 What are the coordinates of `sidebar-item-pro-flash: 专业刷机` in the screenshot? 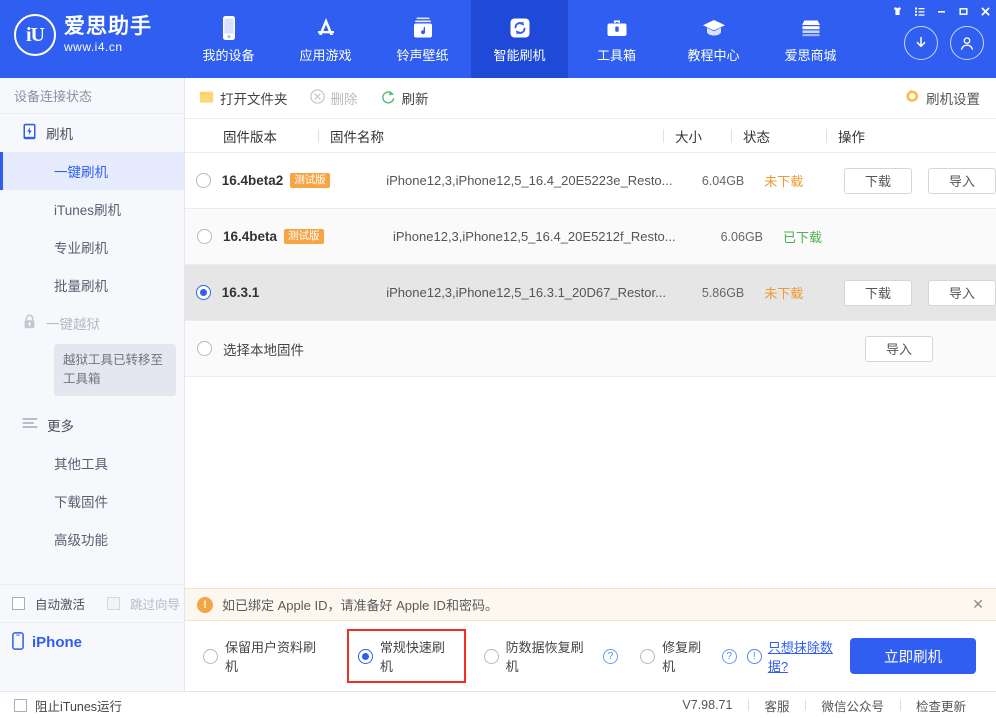 It's located at (92, 247).